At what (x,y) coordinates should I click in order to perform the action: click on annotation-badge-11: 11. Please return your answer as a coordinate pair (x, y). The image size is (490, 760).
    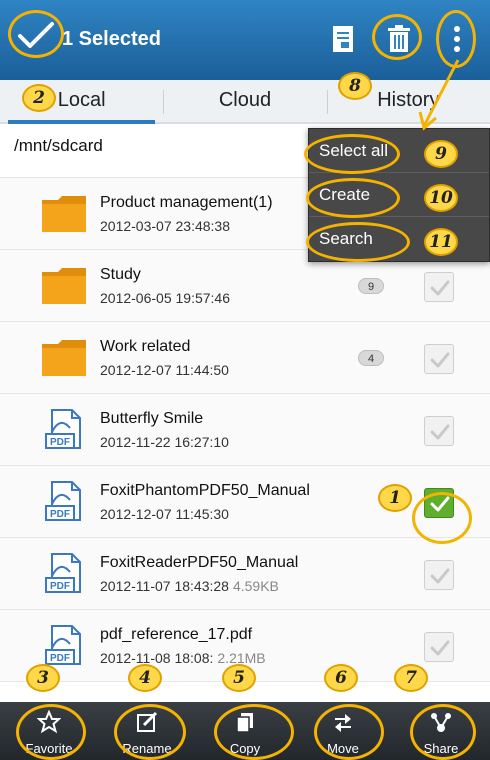
    Looking at the image, I should click on (441, 242).